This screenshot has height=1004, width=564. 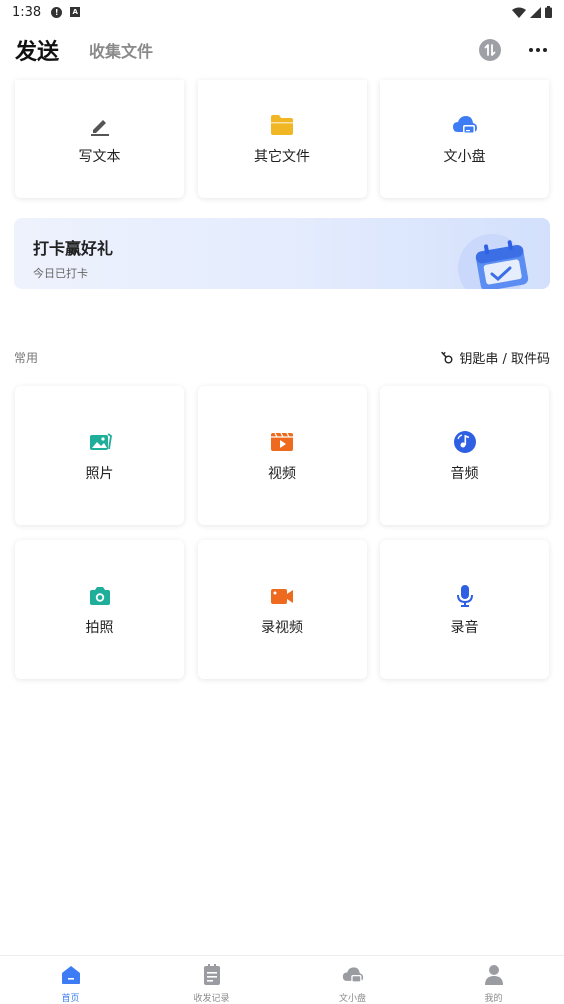 What do you see at coordinates (464, 609) in the screenshot?
I see `record-audio-card: 录音` at bounding box center [464, 609].